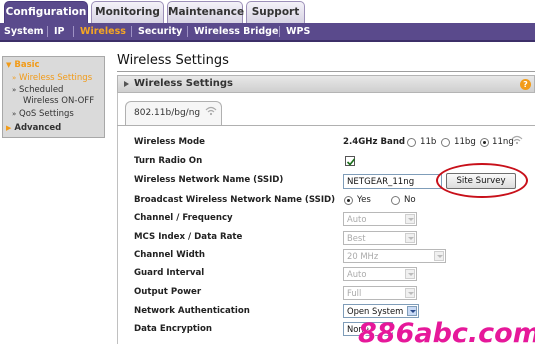  What do you see at coordinates (188, 237) in the screenshot?
I see `mcs-label: MCS Index / Data Rate` at bounding box center [188, 237].